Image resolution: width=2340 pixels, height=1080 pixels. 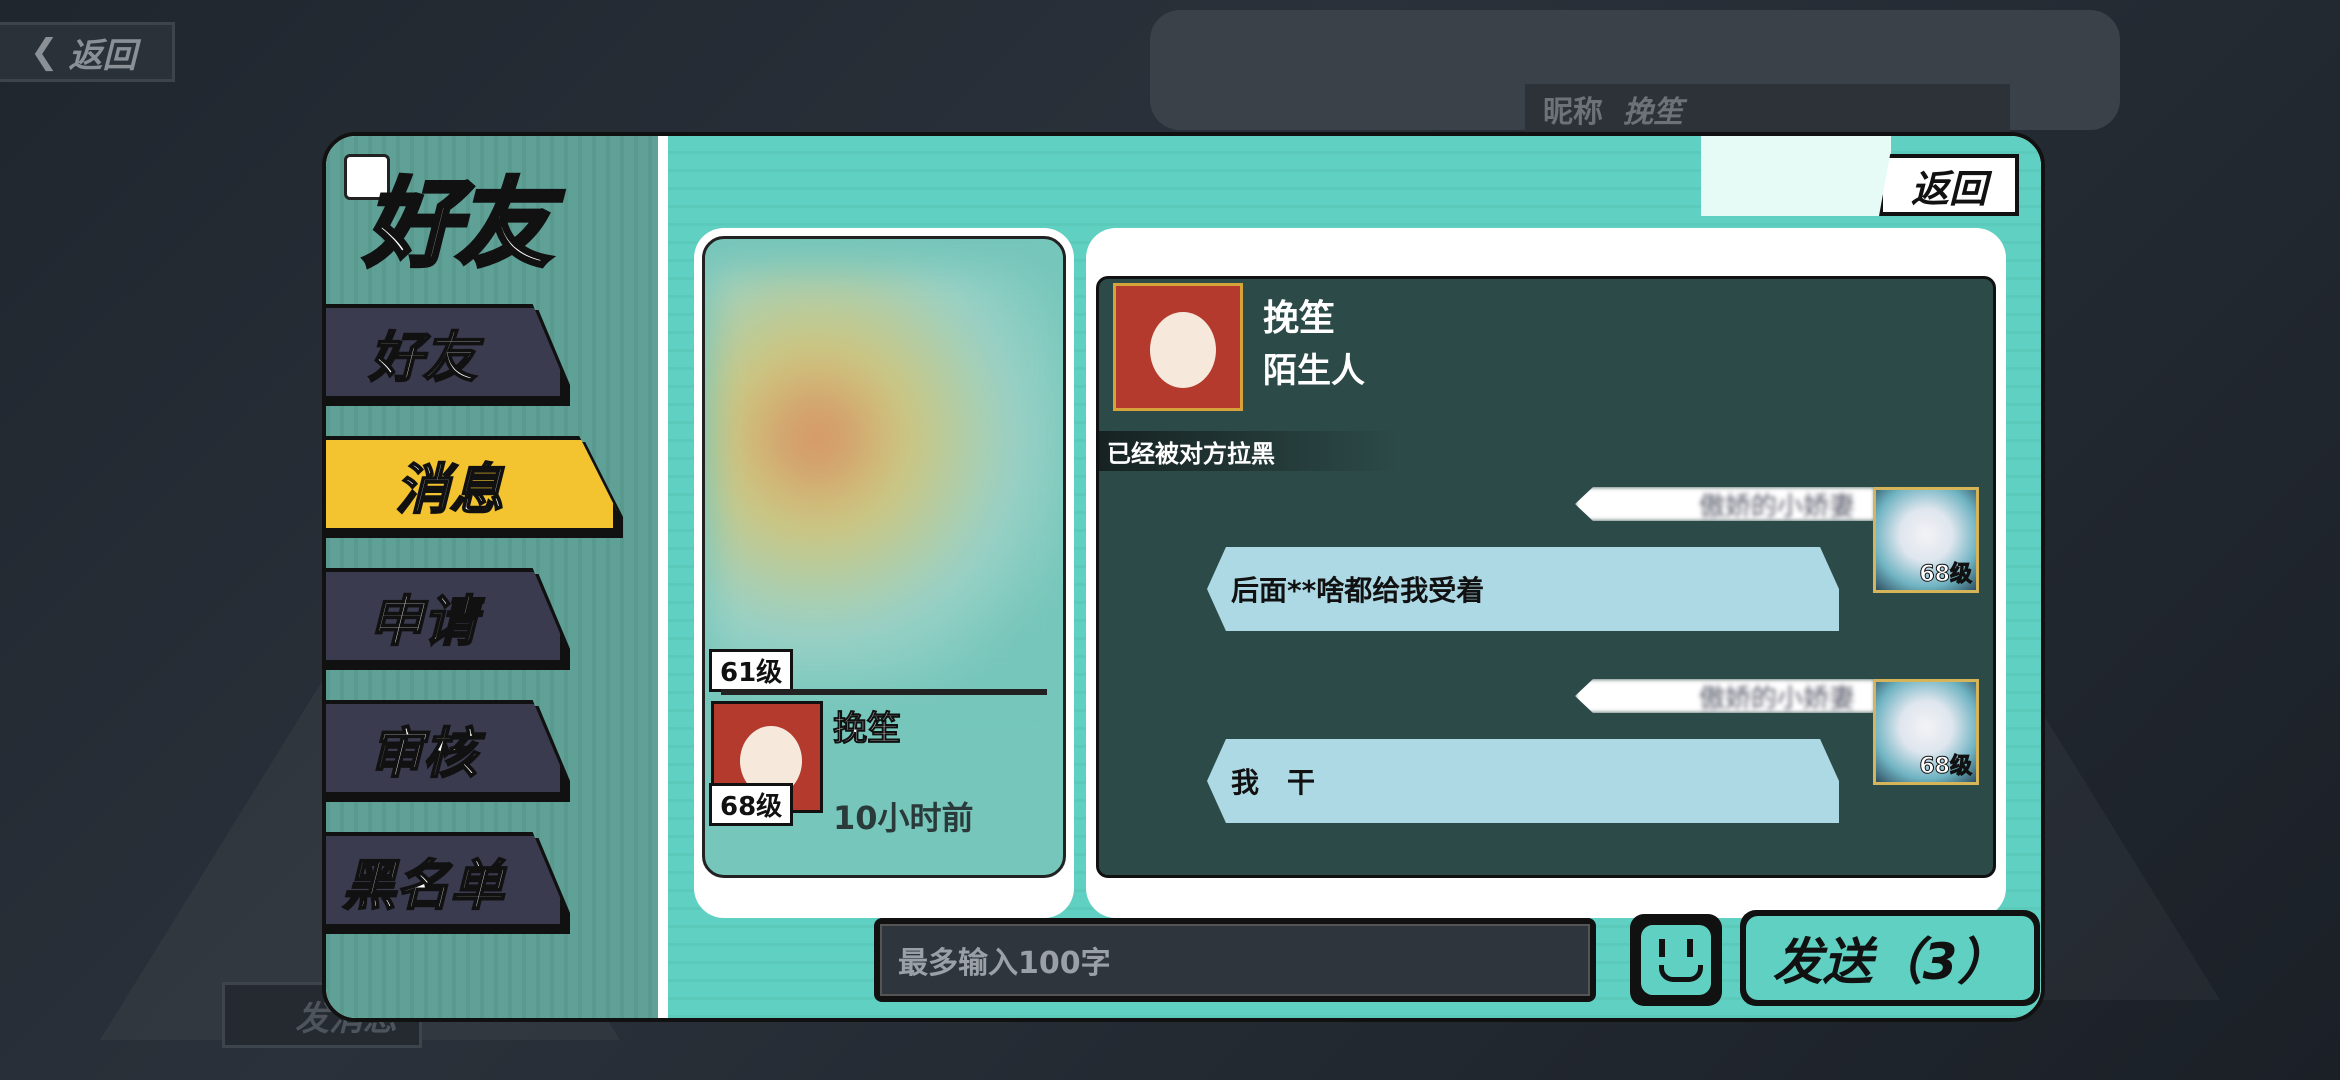 What do you see at coordinates (1767, 109) in the screenshot?
I see `background-nickname-row: 昵称 挽笙` at bounding box center [1767, 109].